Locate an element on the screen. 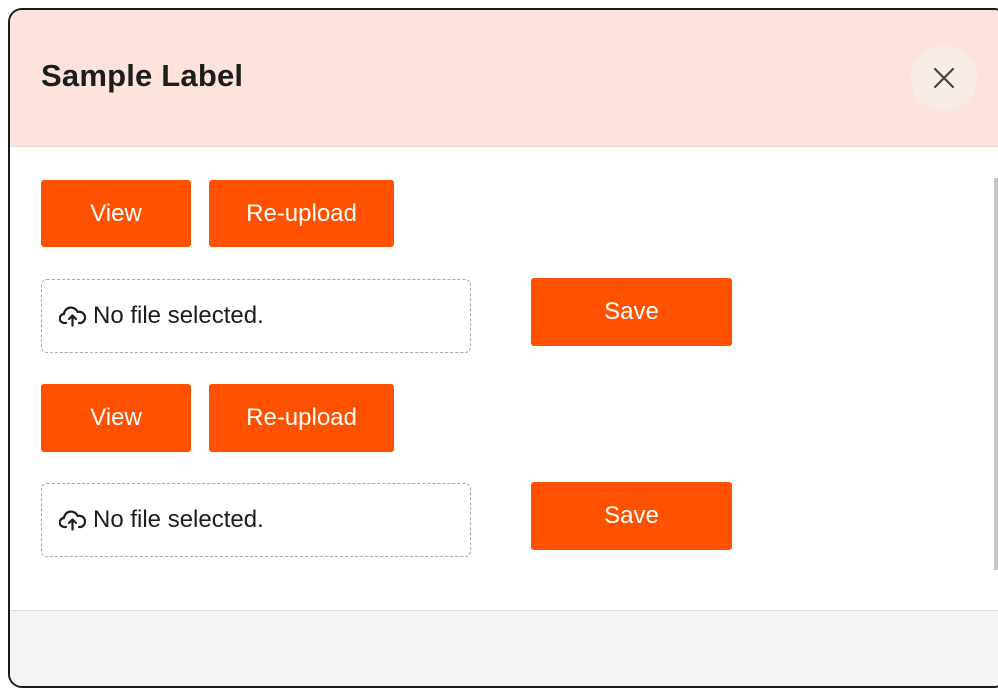 This screenshot has width=998, height=688. modal-footer is located at coordinates (504, 648).